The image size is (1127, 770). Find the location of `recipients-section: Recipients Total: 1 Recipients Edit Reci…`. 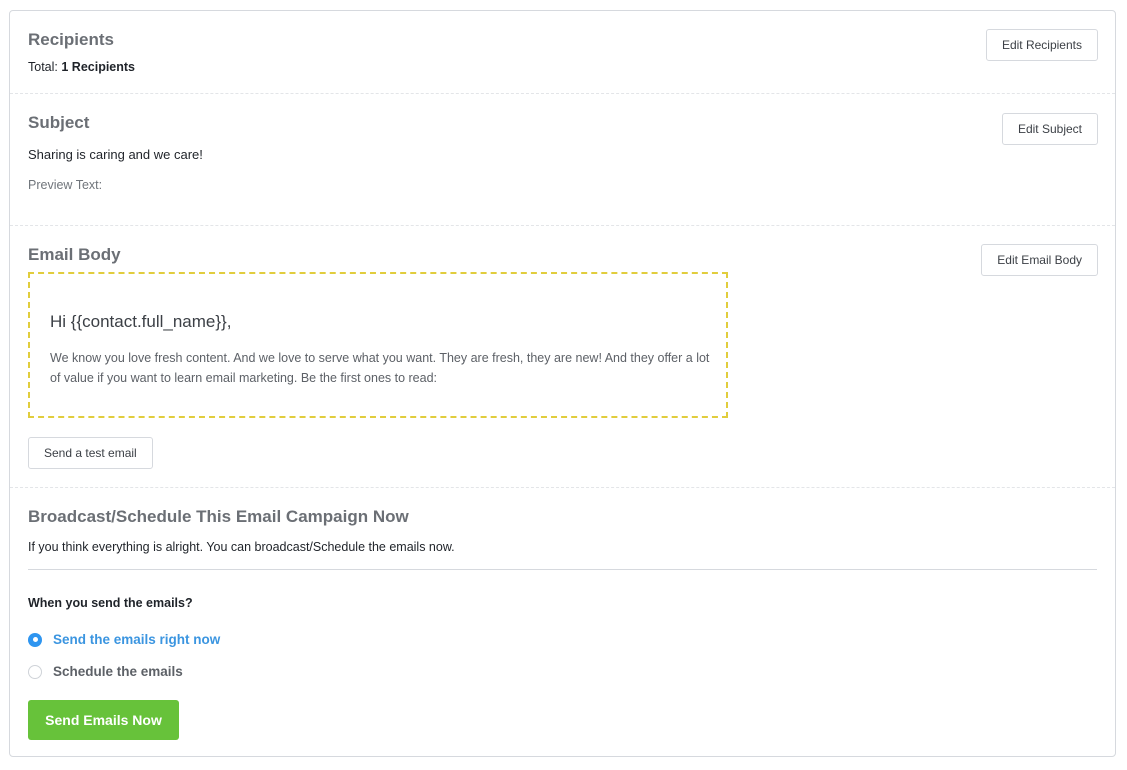

recipients-section: Recipients Total: 1 Recipients Edit Reci… is located at coordinates (562, 52).